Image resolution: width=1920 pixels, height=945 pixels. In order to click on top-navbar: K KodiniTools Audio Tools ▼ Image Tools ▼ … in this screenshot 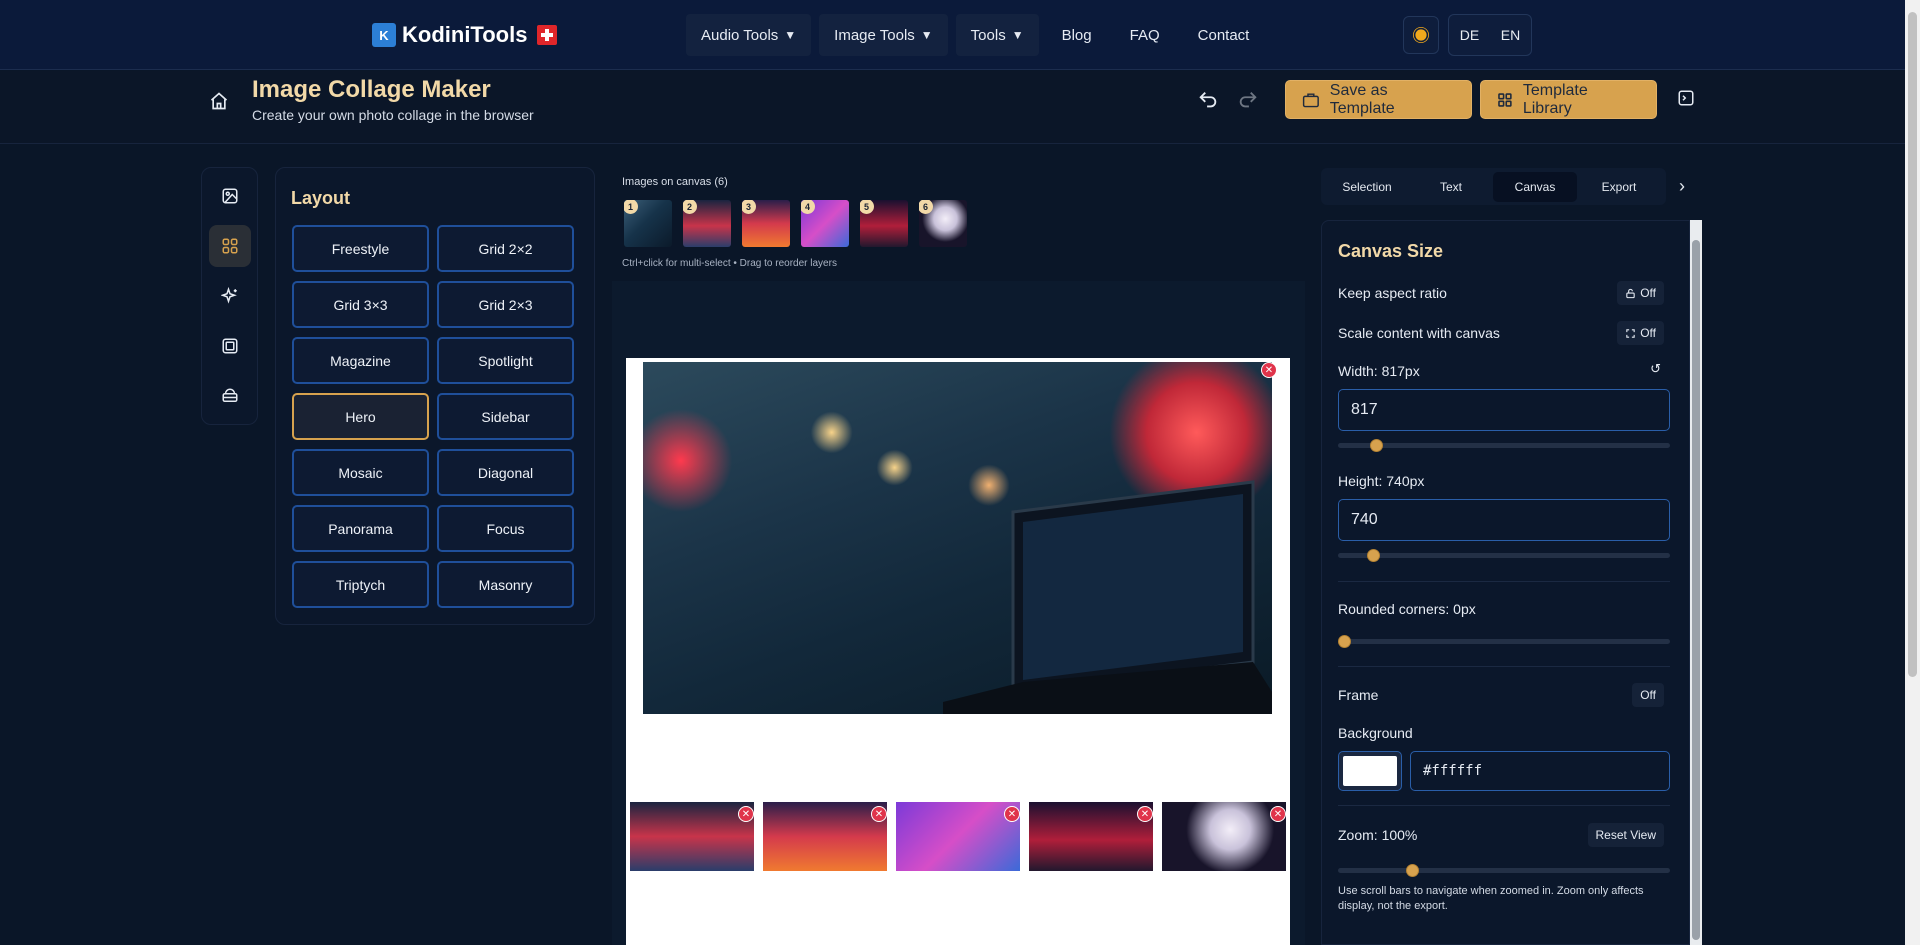, I will do `click(952, 35)`.